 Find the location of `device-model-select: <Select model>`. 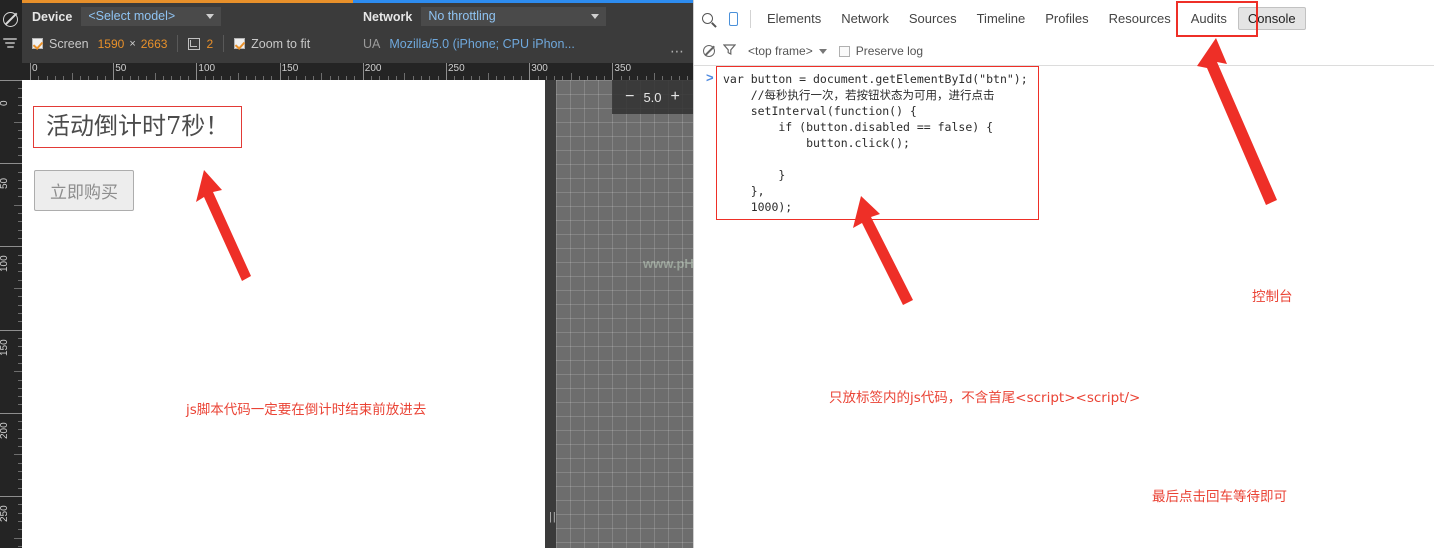

device-model-select: <Select model> is located at coordinates (151, 16).